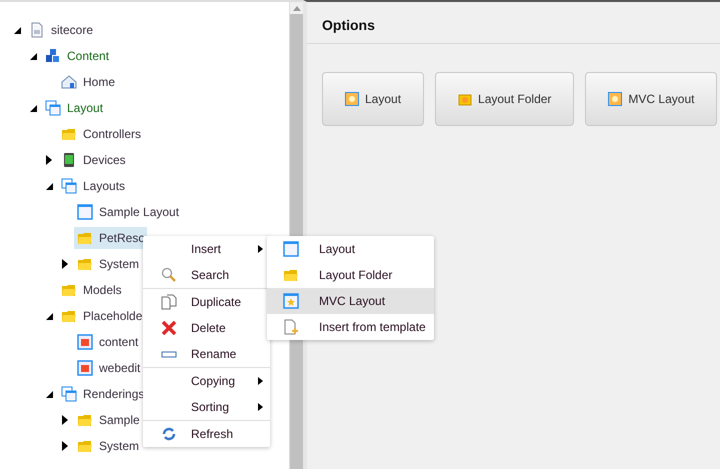  I want to click on tree-item-label: PetResc, so click(121, 238).